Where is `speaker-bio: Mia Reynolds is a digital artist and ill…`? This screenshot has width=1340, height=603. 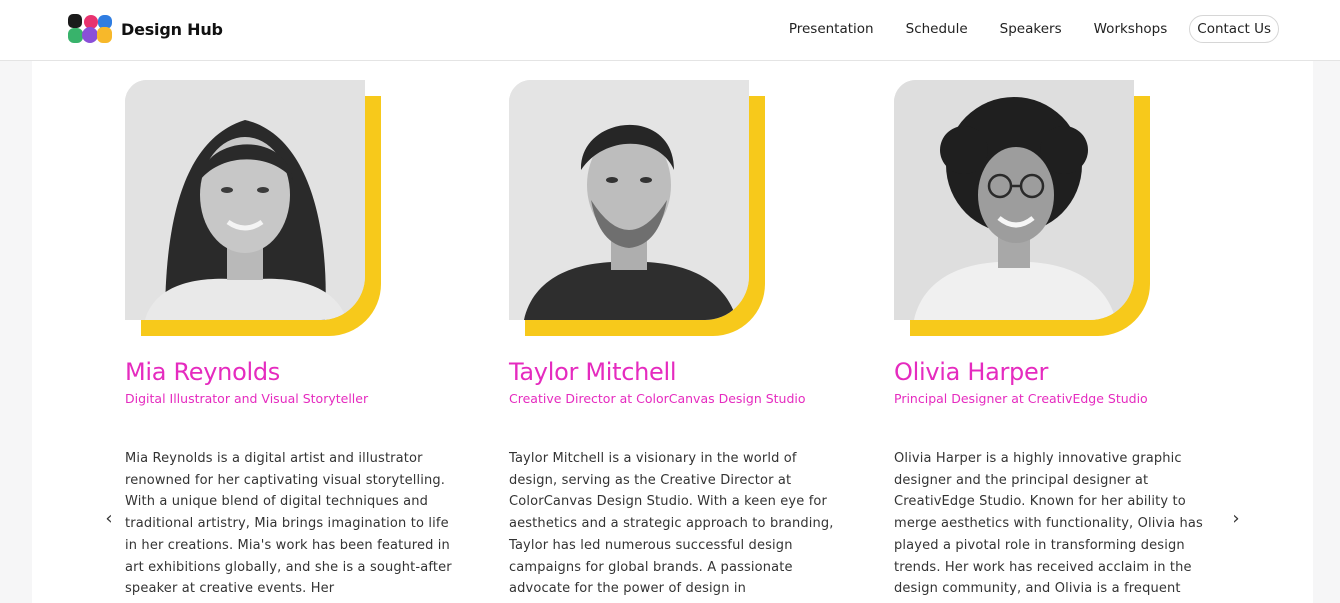 speaker-bio: Mia Reynolds is a digital artist and ill… is located at coordinates (288, 524).